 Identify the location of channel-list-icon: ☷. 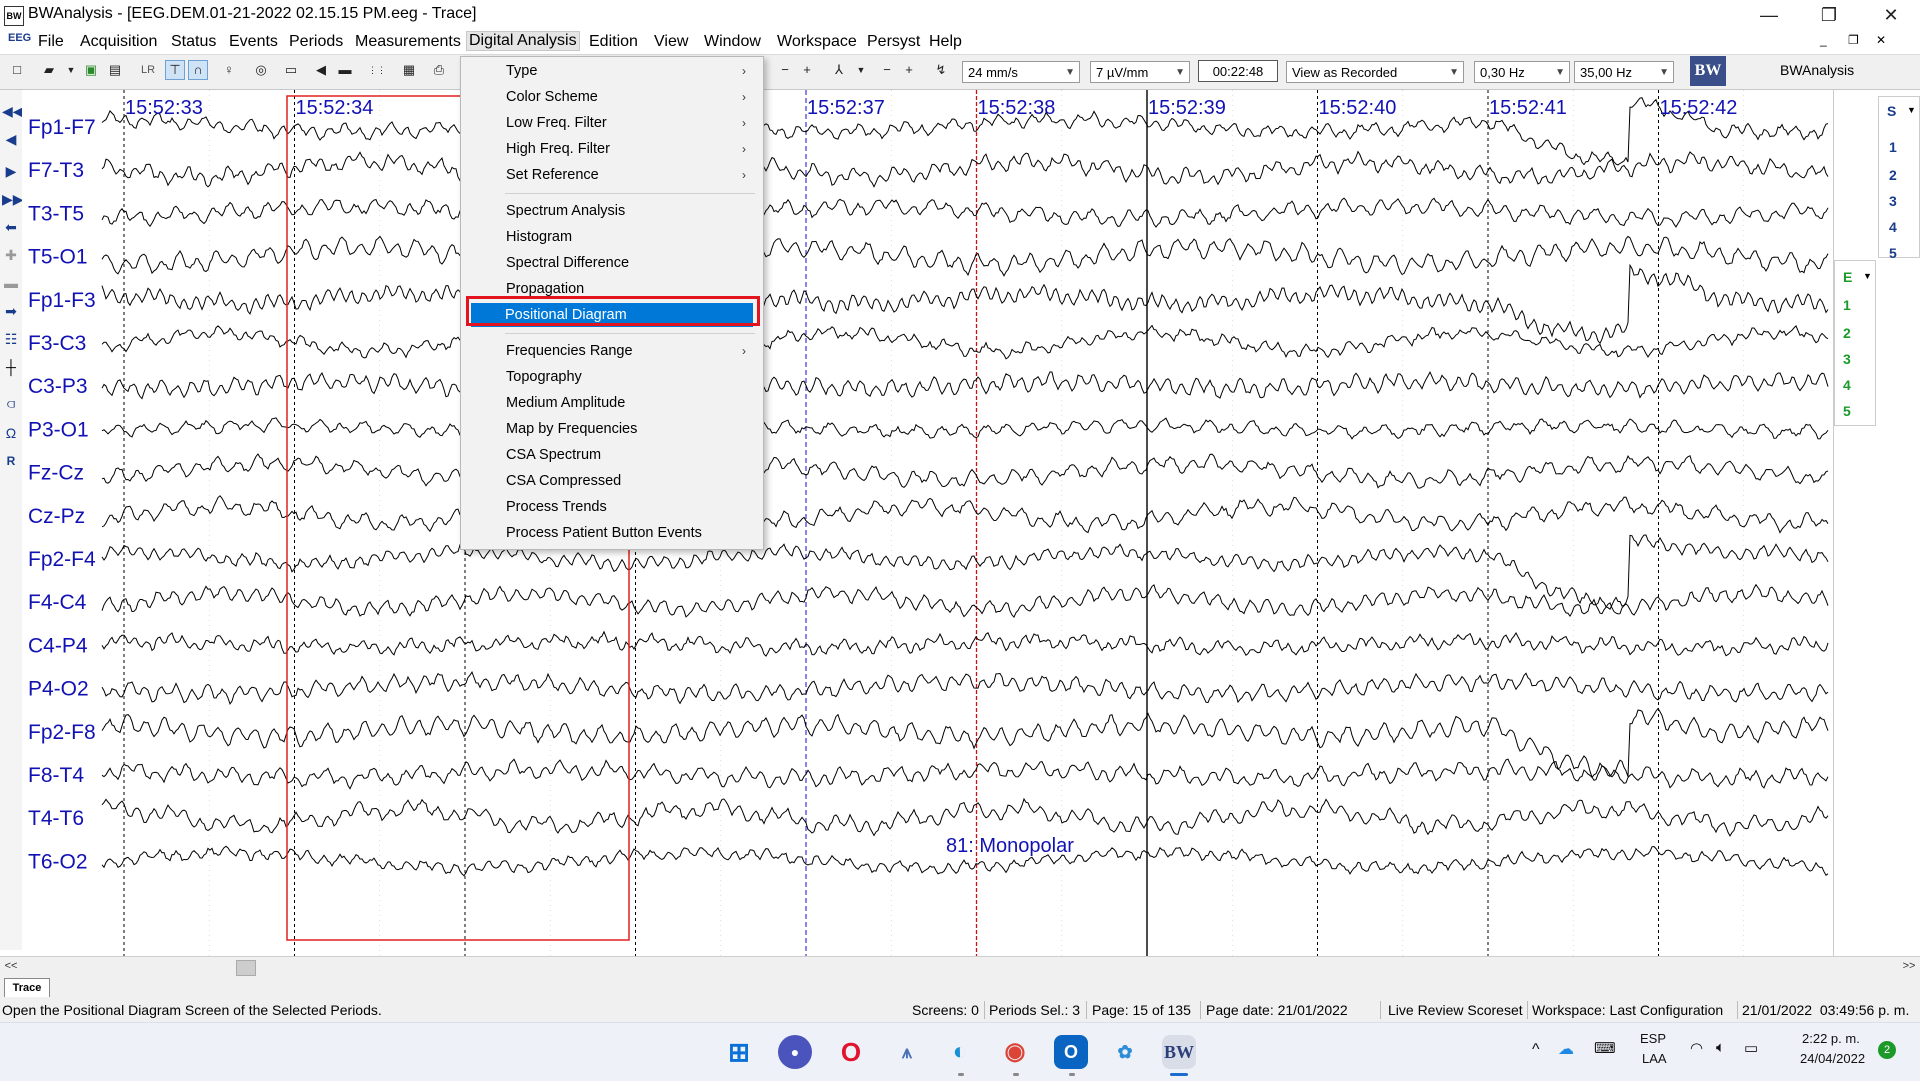
(11, 339).